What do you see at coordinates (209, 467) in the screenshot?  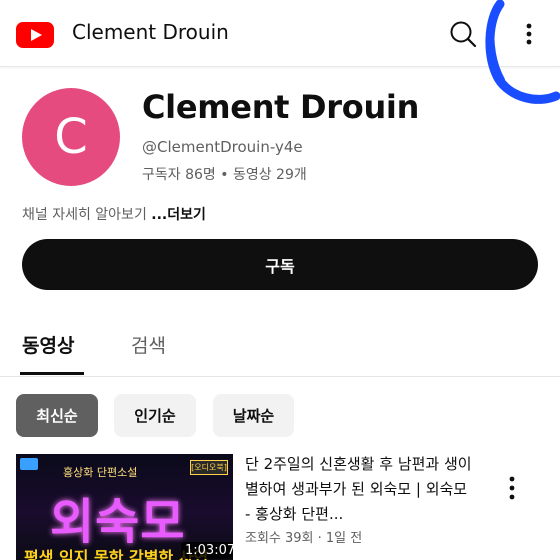 I see `thumbnail-badge: [오디오북]` at bounding box center [209, 467].